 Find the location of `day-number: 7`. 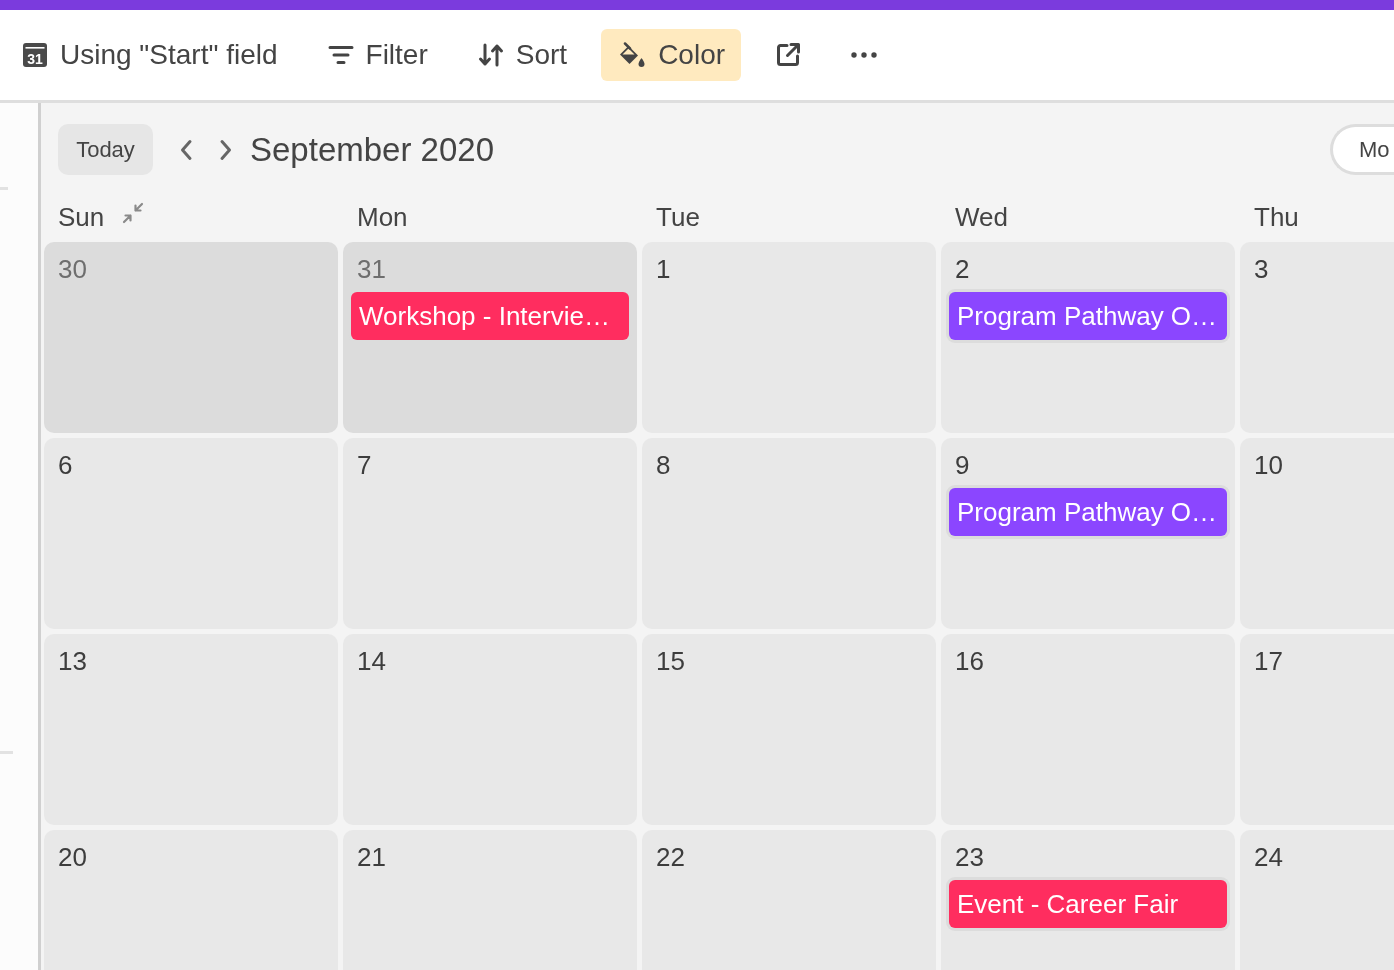

day-number: 7 is located at coordinates (364, 465).